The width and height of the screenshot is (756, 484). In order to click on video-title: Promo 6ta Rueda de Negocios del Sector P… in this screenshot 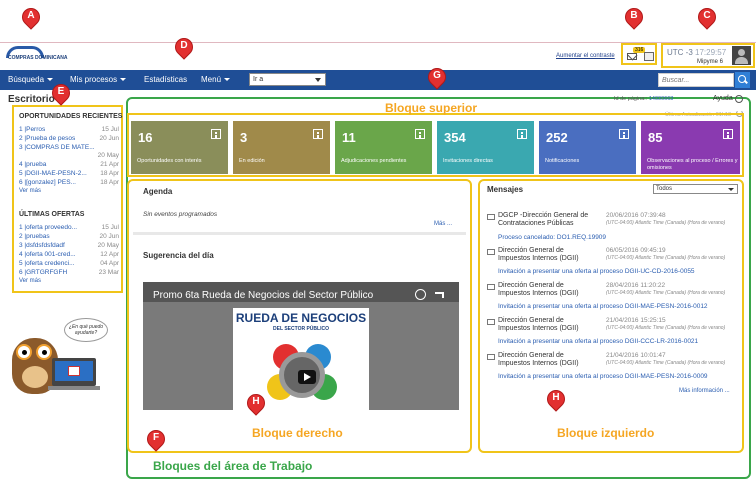, I will do `click(263, 295)`.